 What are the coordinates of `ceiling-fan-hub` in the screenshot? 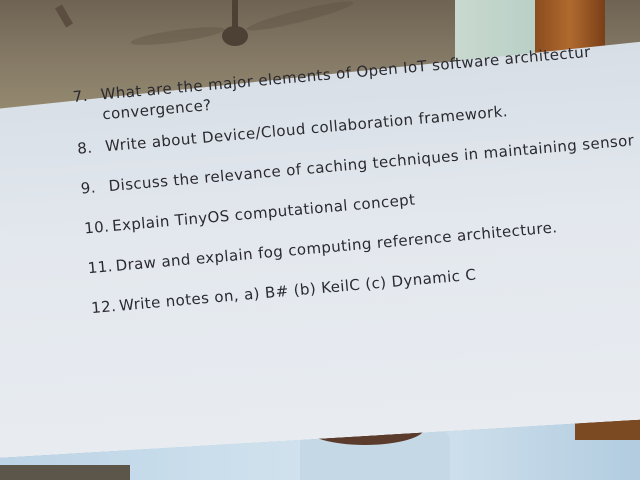 It's located at (235, 36).